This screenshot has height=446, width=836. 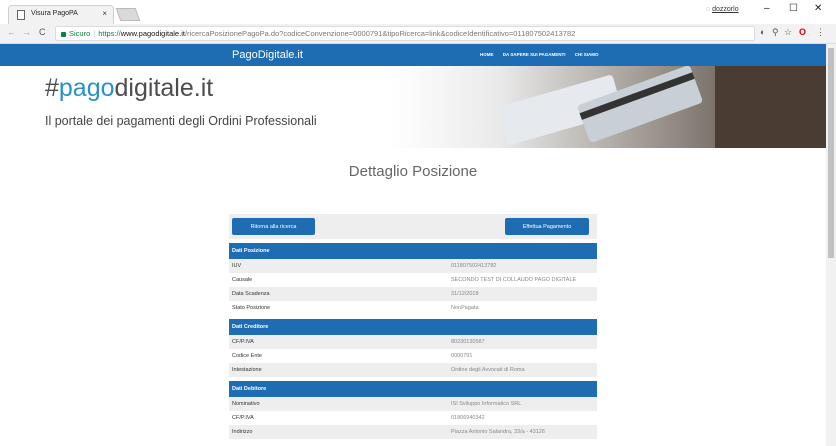 What do you see at coordinates (767, 8) in the screenshot?
I see `minimize-icon: –` at bounding box center [767, 8].